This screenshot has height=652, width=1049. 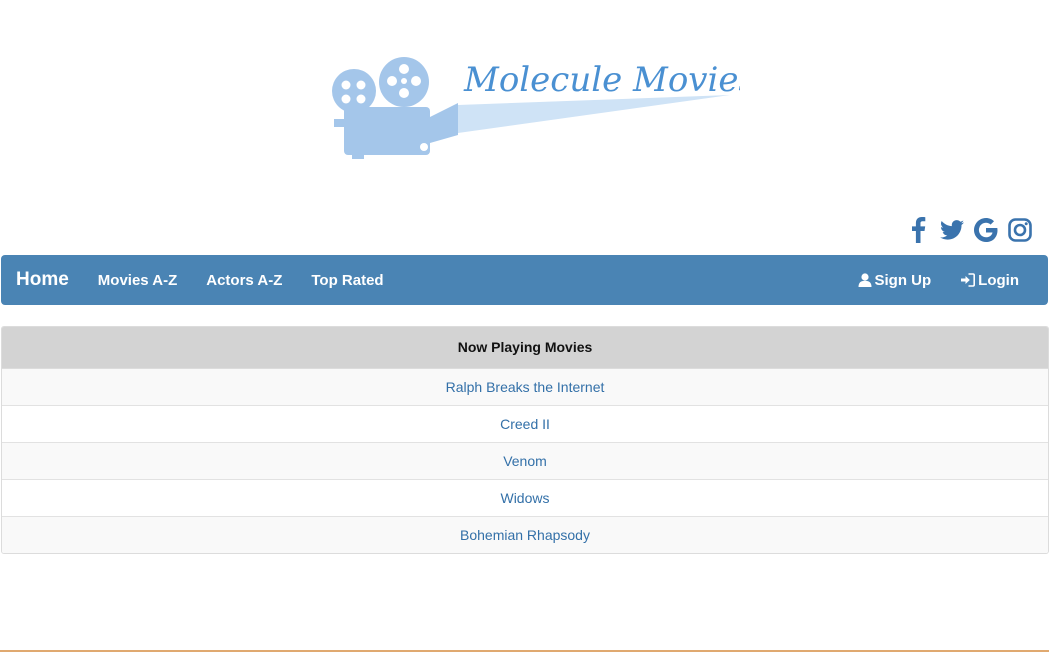 I want to click on movie-camera-logo-icon: Molecule Movies, so click(x=544, y=108).